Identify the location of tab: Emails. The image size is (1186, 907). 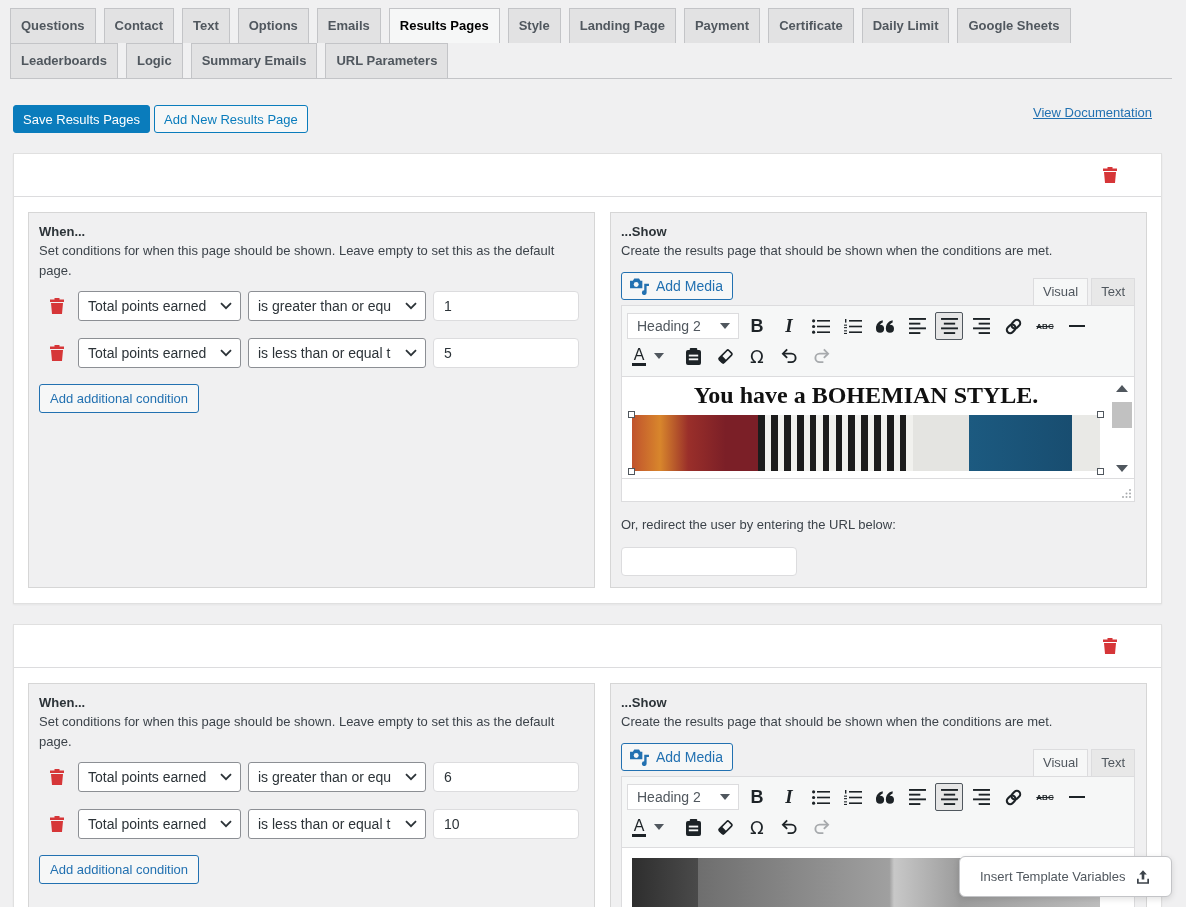
(348, 25).